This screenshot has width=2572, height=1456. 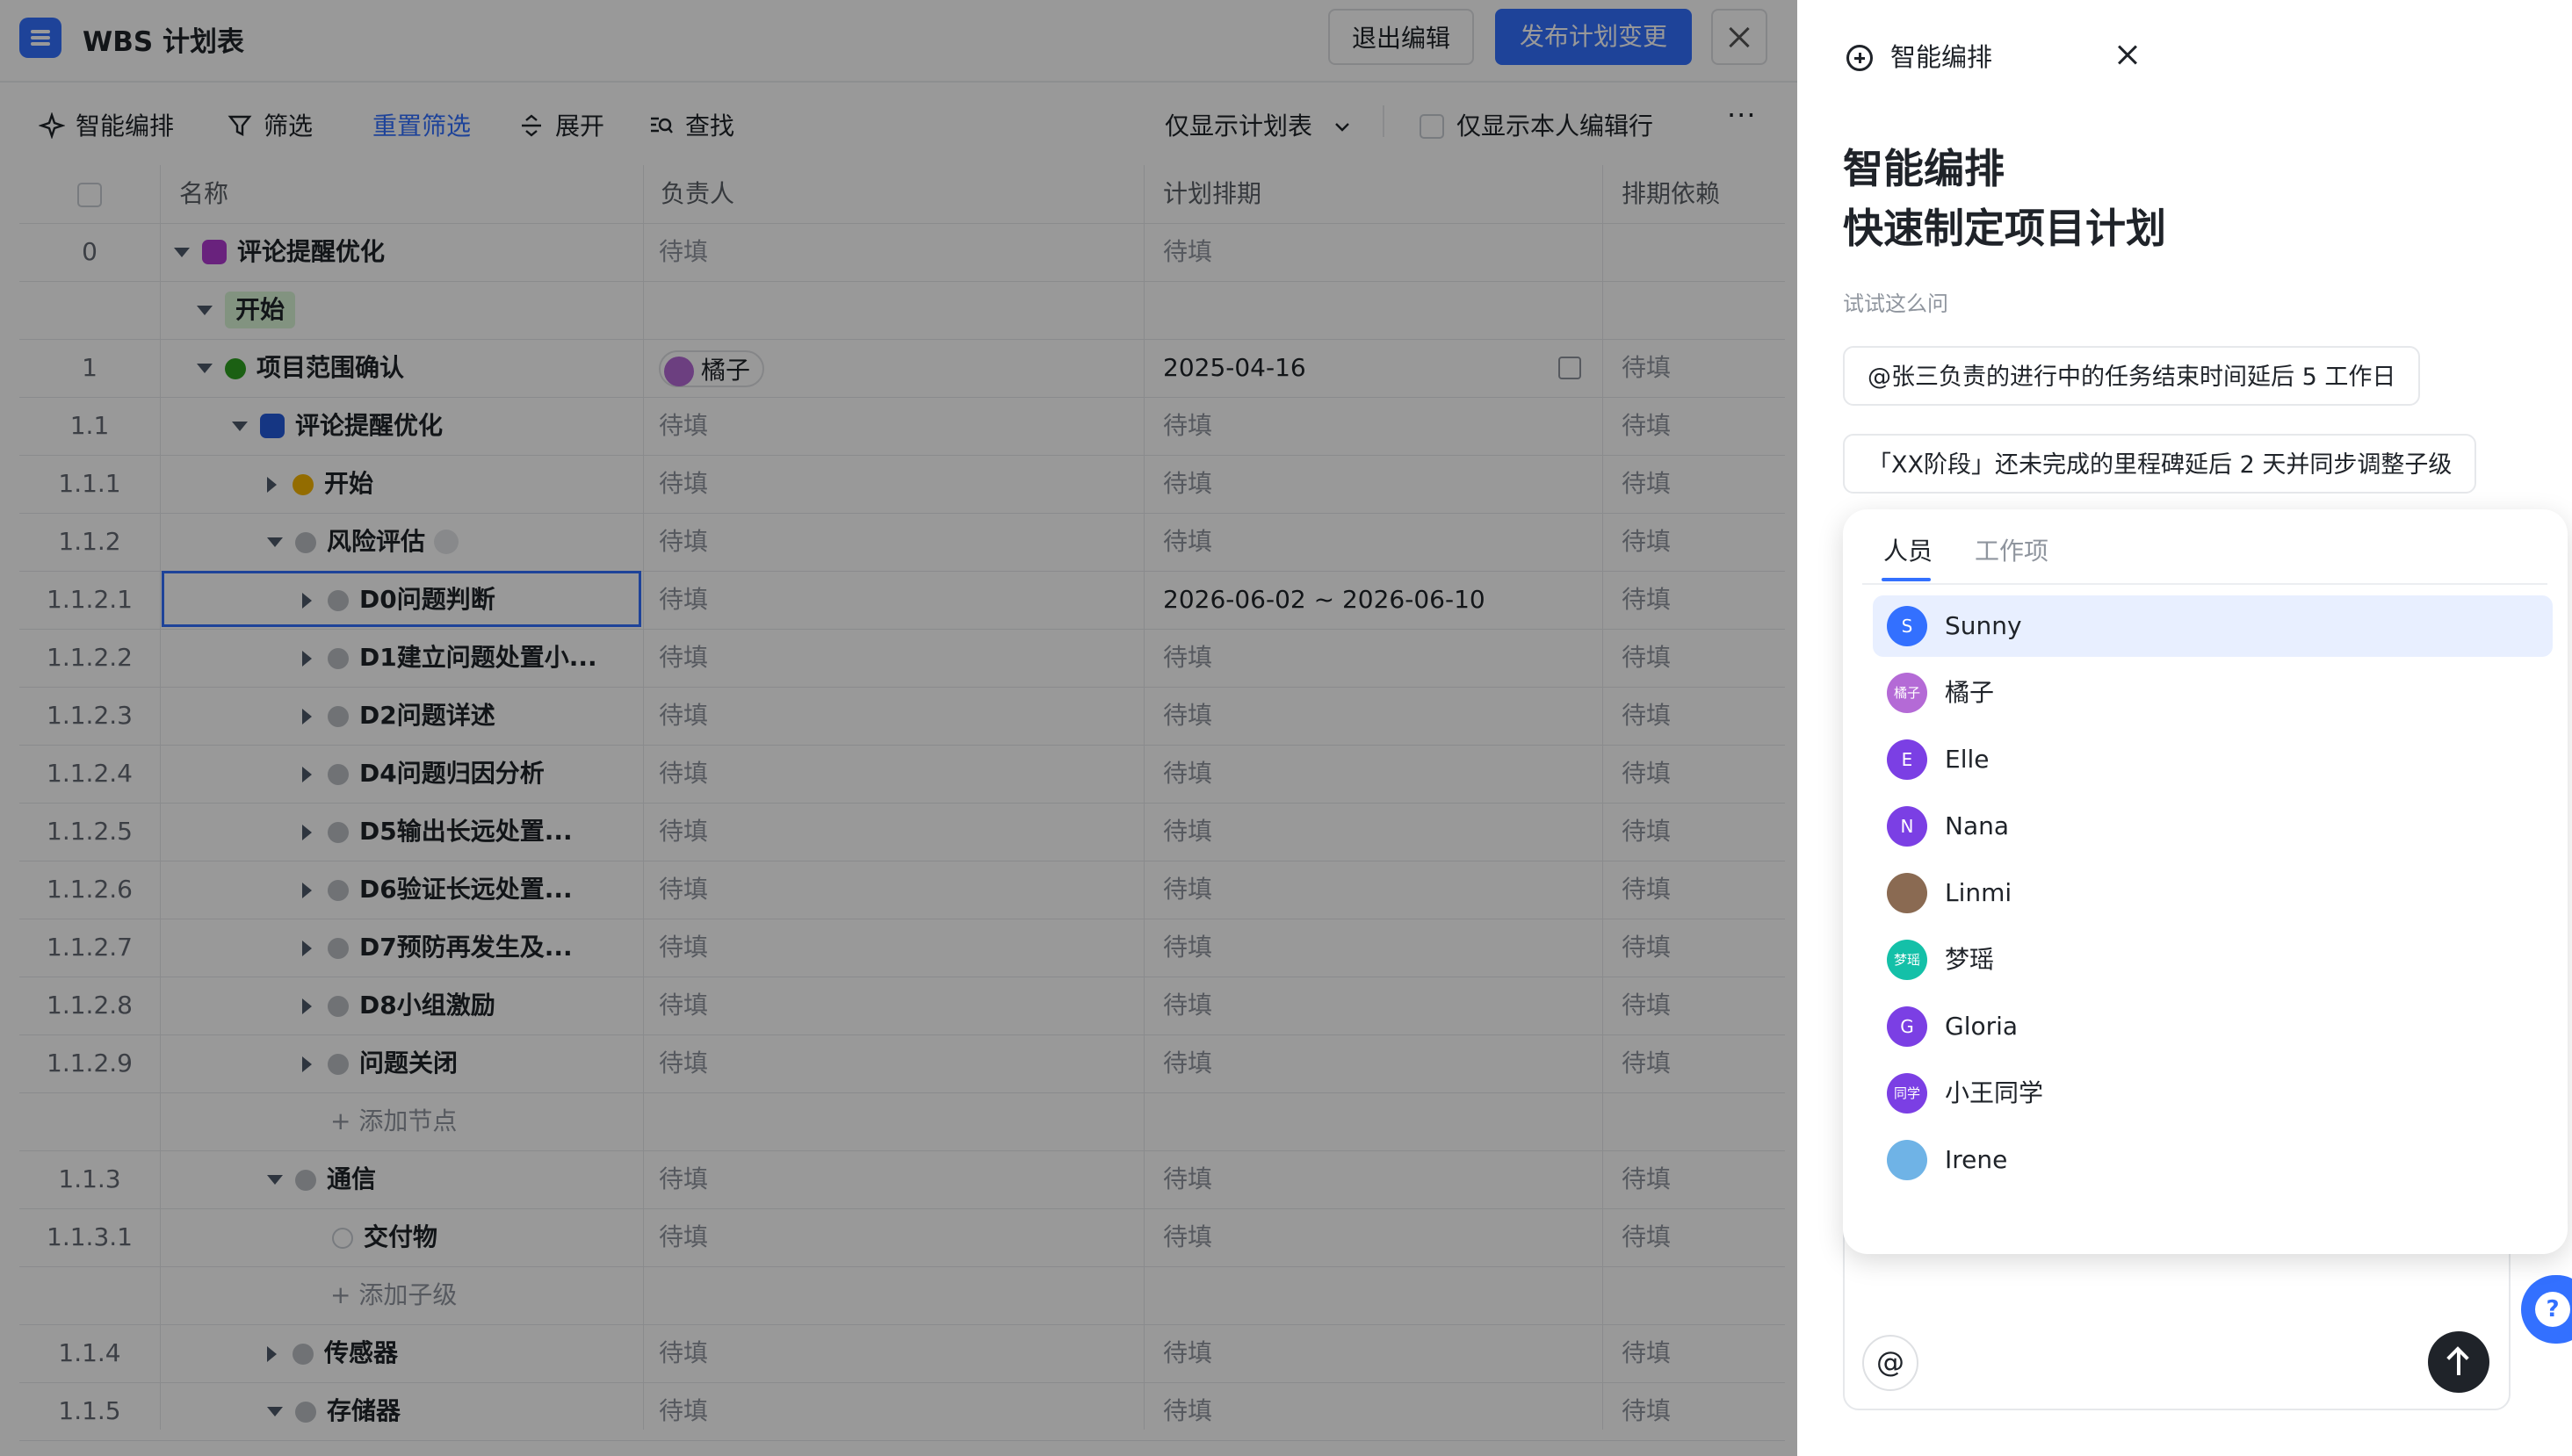 I want to click on close-icon, so click(x=2128, y=54).